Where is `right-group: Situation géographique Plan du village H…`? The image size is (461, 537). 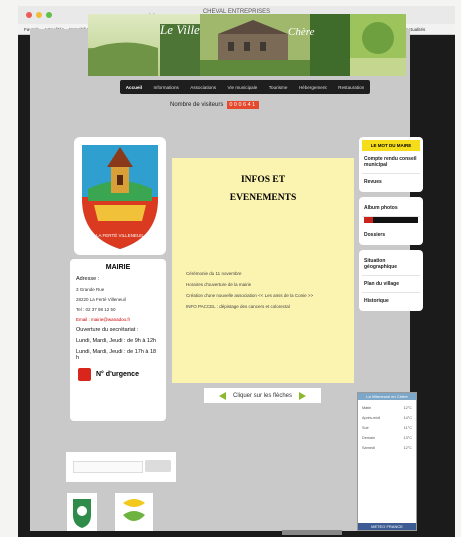
right-group: Situation géographique Plan du village H… is located at coordinates (391, 280).